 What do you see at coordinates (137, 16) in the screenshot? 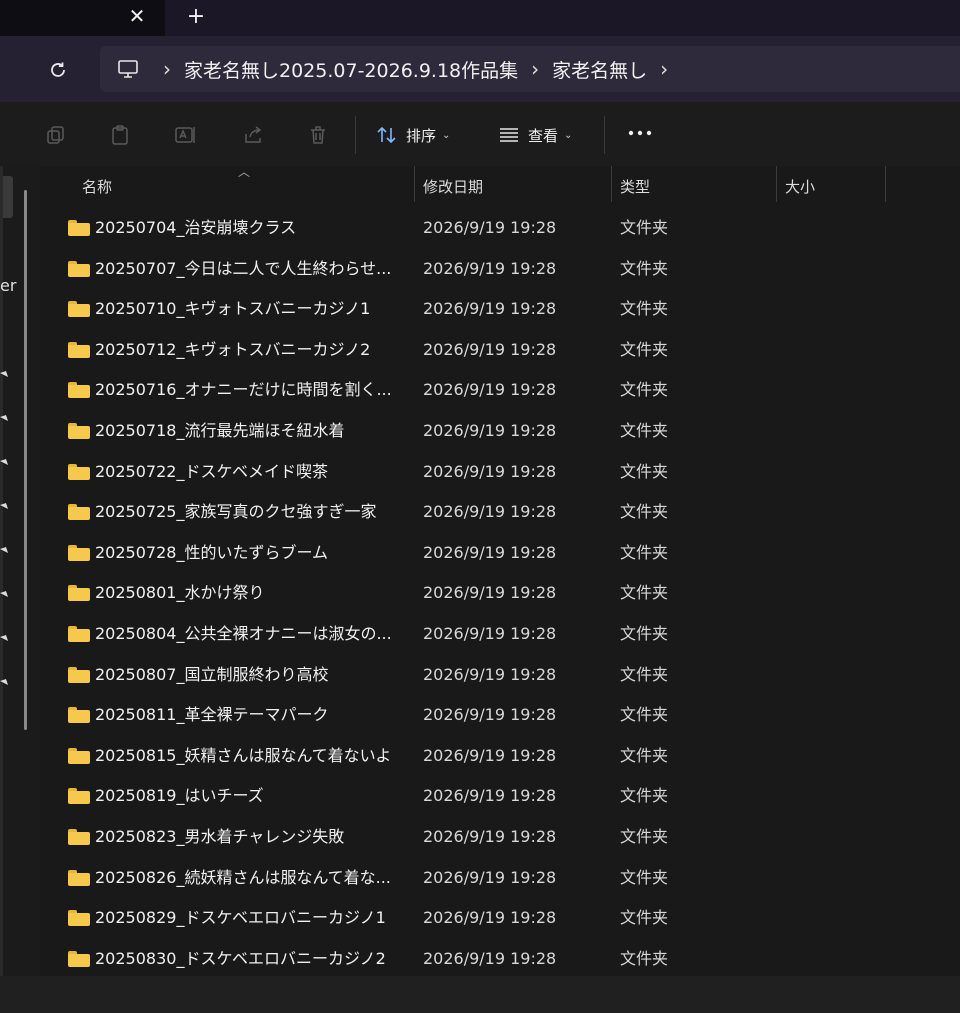
I see `close-tab-icon: ✕` at bounding box center [137, 16].